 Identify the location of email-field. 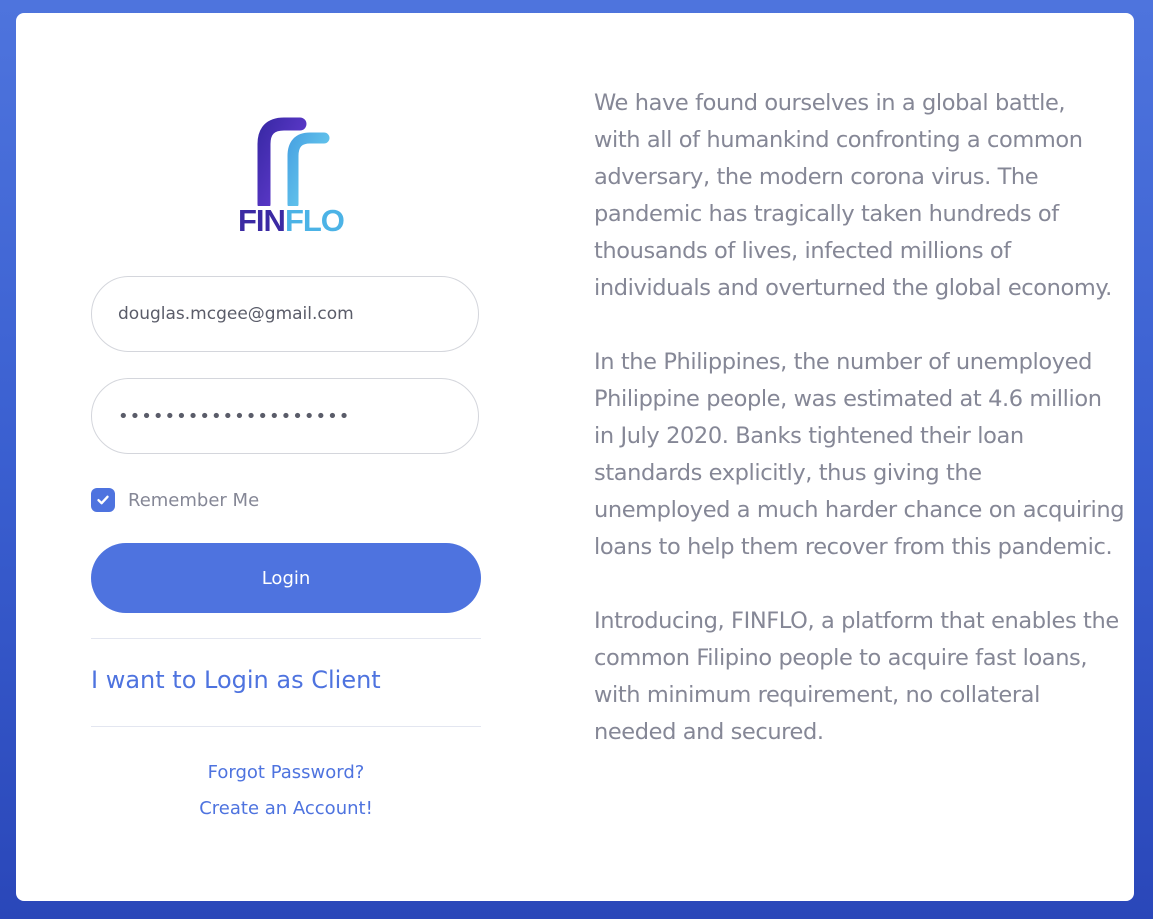
(285, 314).